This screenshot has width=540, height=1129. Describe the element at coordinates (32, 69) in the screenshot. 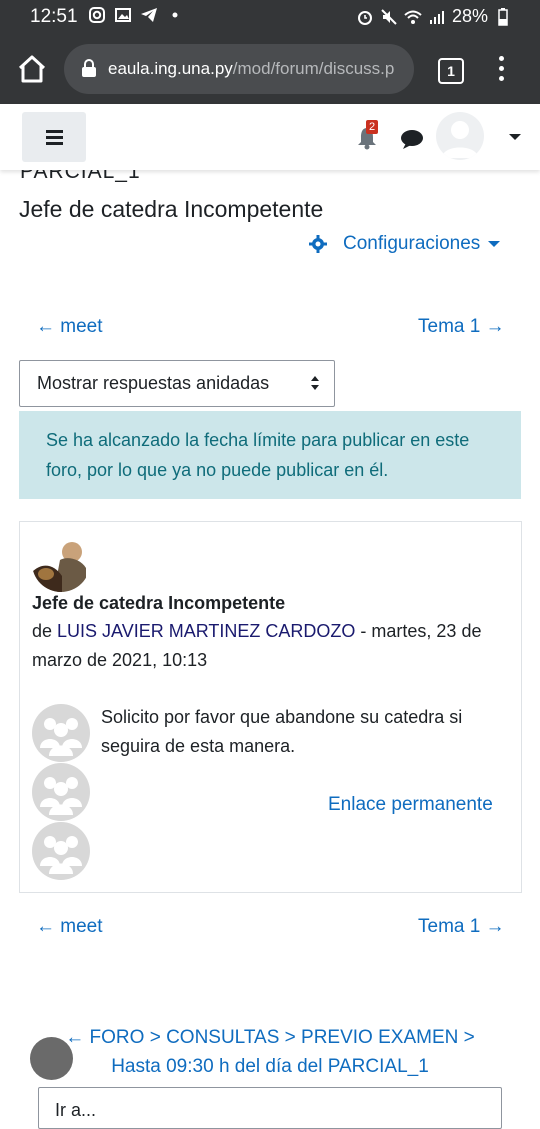

I see `home-icon` at that location.